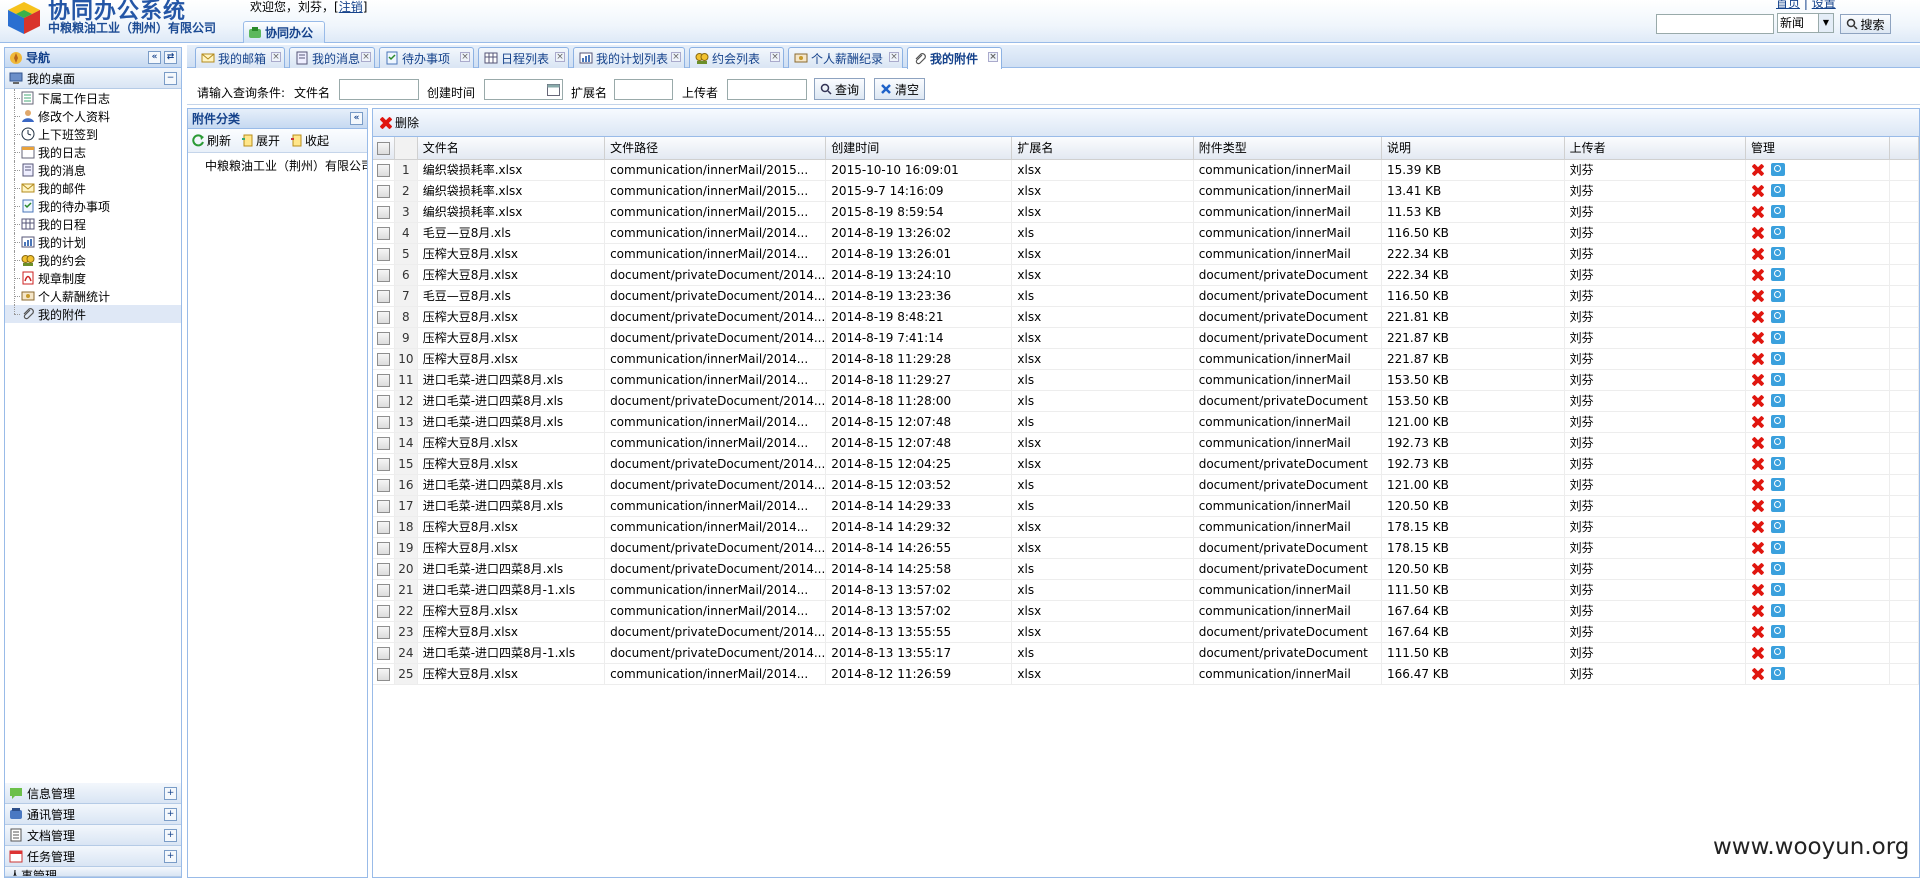  What do you see at coordinates (1473, 148) in the screenshot?
I see `column-header-description: 说明` at bounding box center [1473, 148].